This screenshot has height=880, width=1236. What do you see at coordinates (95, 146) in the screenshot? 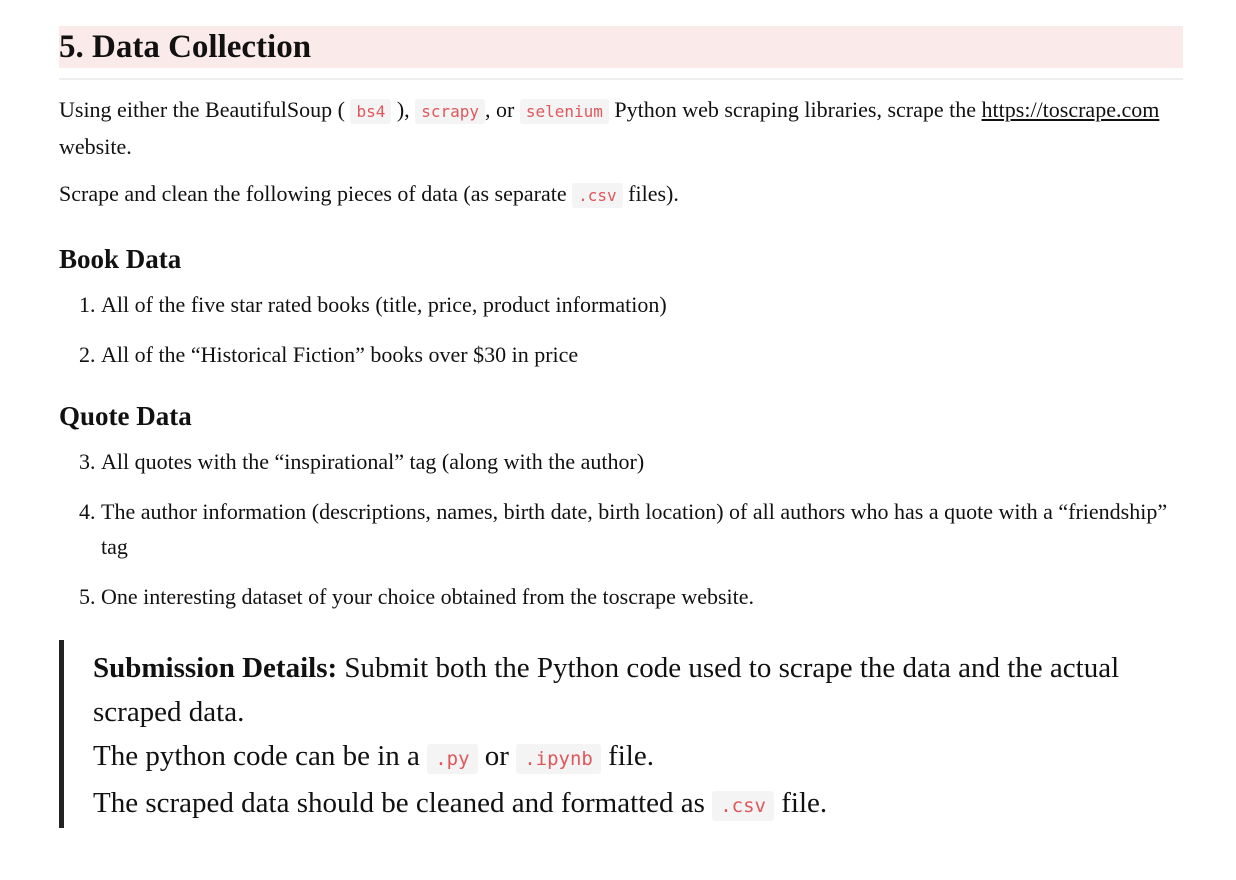
I see `intro-text: website.` at bounding box center [95, 146].